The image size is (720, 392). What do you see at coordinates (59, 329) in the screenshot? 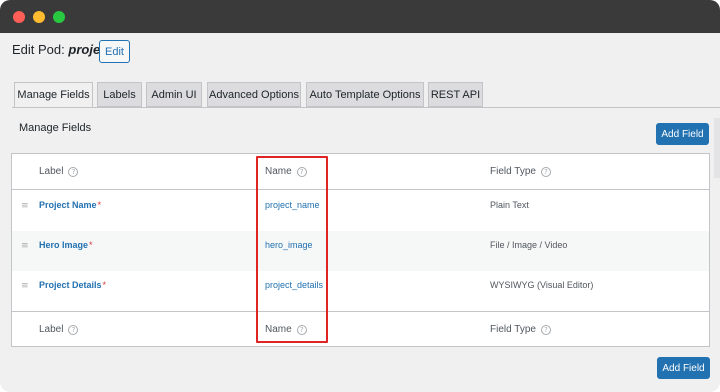
I see `column-footer-label: Label ?` at bounding box center [59, 329].